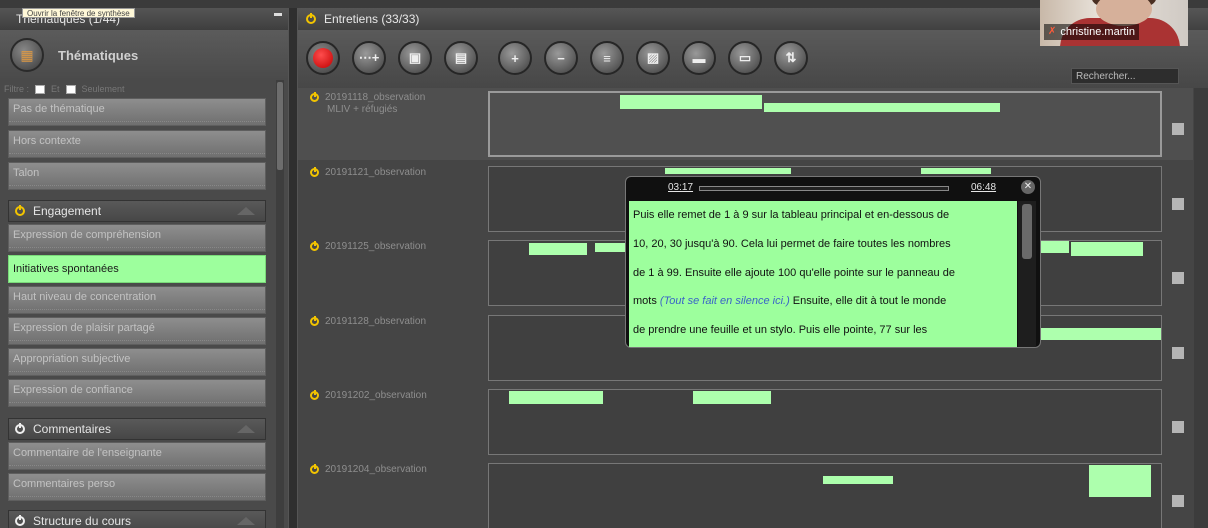 Image resolution: width=1208 pixels, height=528 pixels. I want to click on theme-item-talon: Talon, so click(137, 176).